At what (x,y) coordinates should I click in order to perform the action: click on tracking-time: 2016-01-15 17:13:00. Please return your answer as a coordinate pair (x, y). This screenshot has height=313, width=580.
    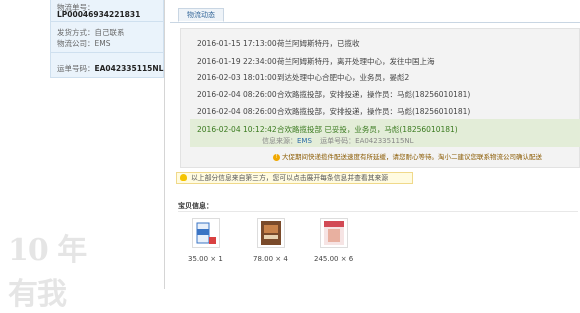
    Looking at the image, I should click on (237, 43).